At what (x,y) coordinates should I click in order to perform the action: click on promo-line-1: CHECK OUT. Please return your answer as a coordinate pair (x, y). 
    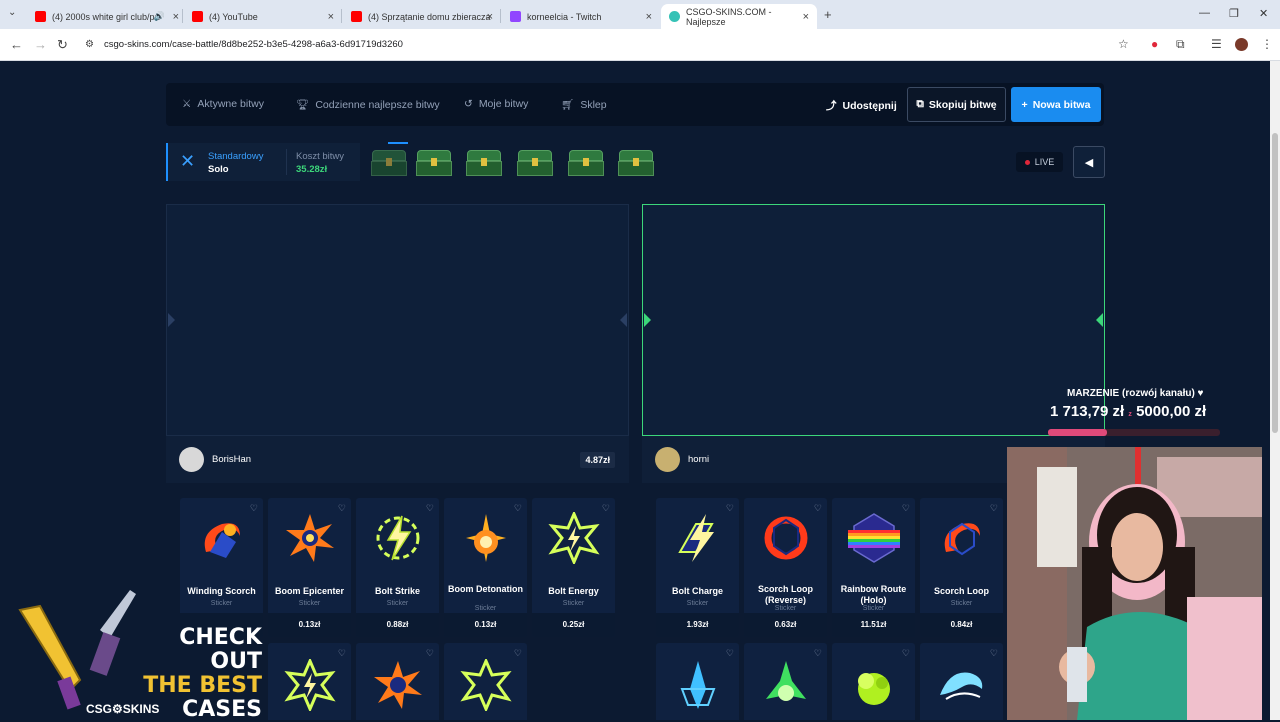
    Looking at the image, I should click on (220, 649).